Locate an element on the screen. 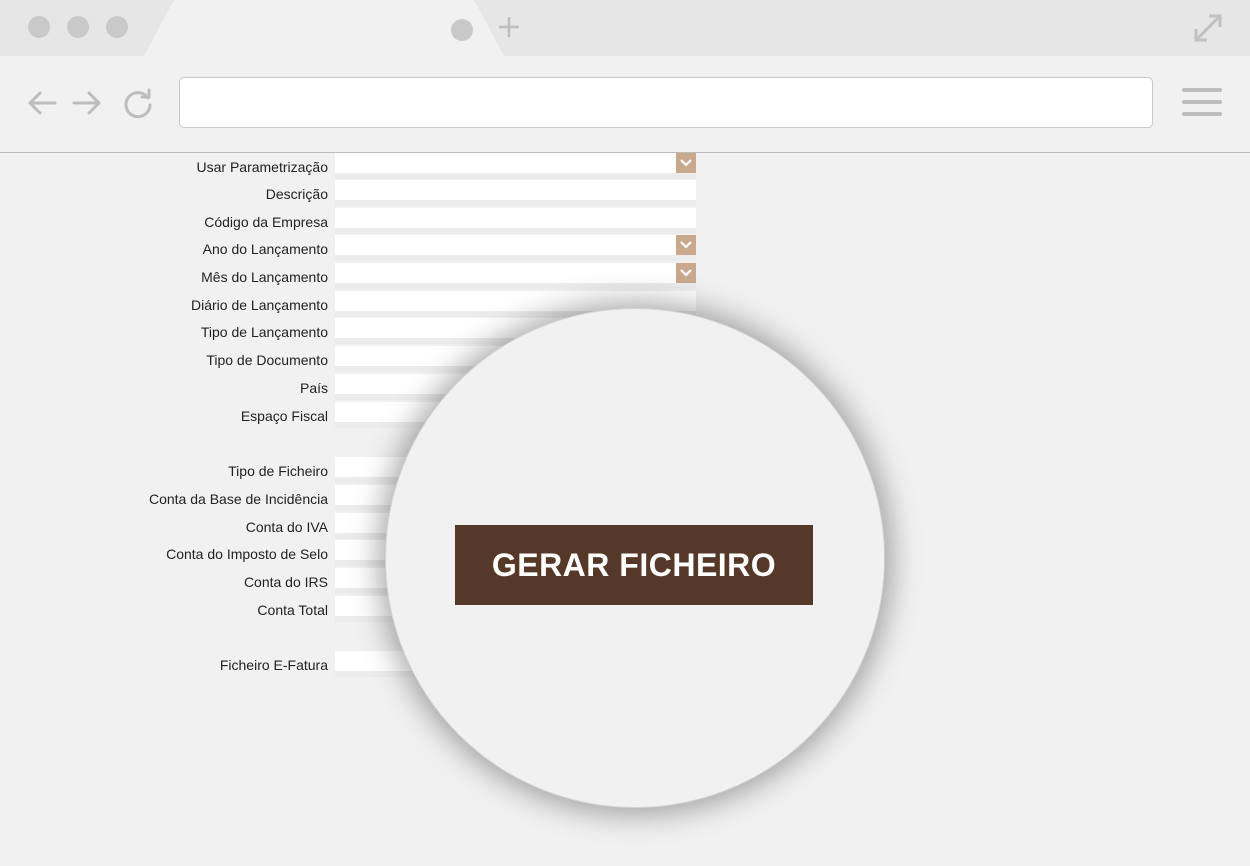 This screenshot has width=1250, height=866. window-zoom-dot is located at coordinates (117, 27).